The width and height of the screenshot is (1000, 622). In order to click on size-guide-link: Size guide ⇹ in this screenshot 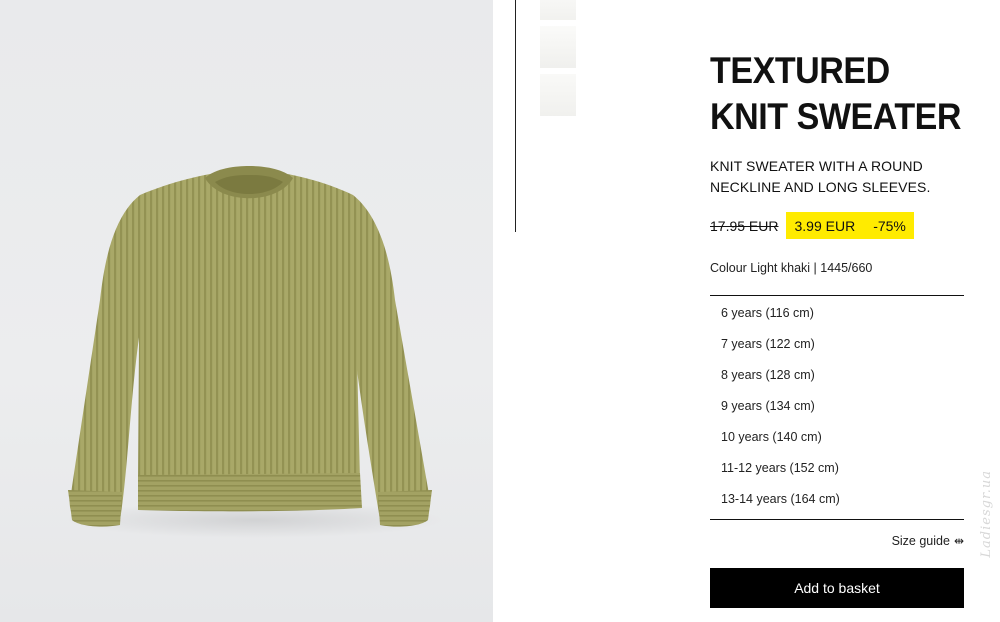, I will do `click(837, 541)`.